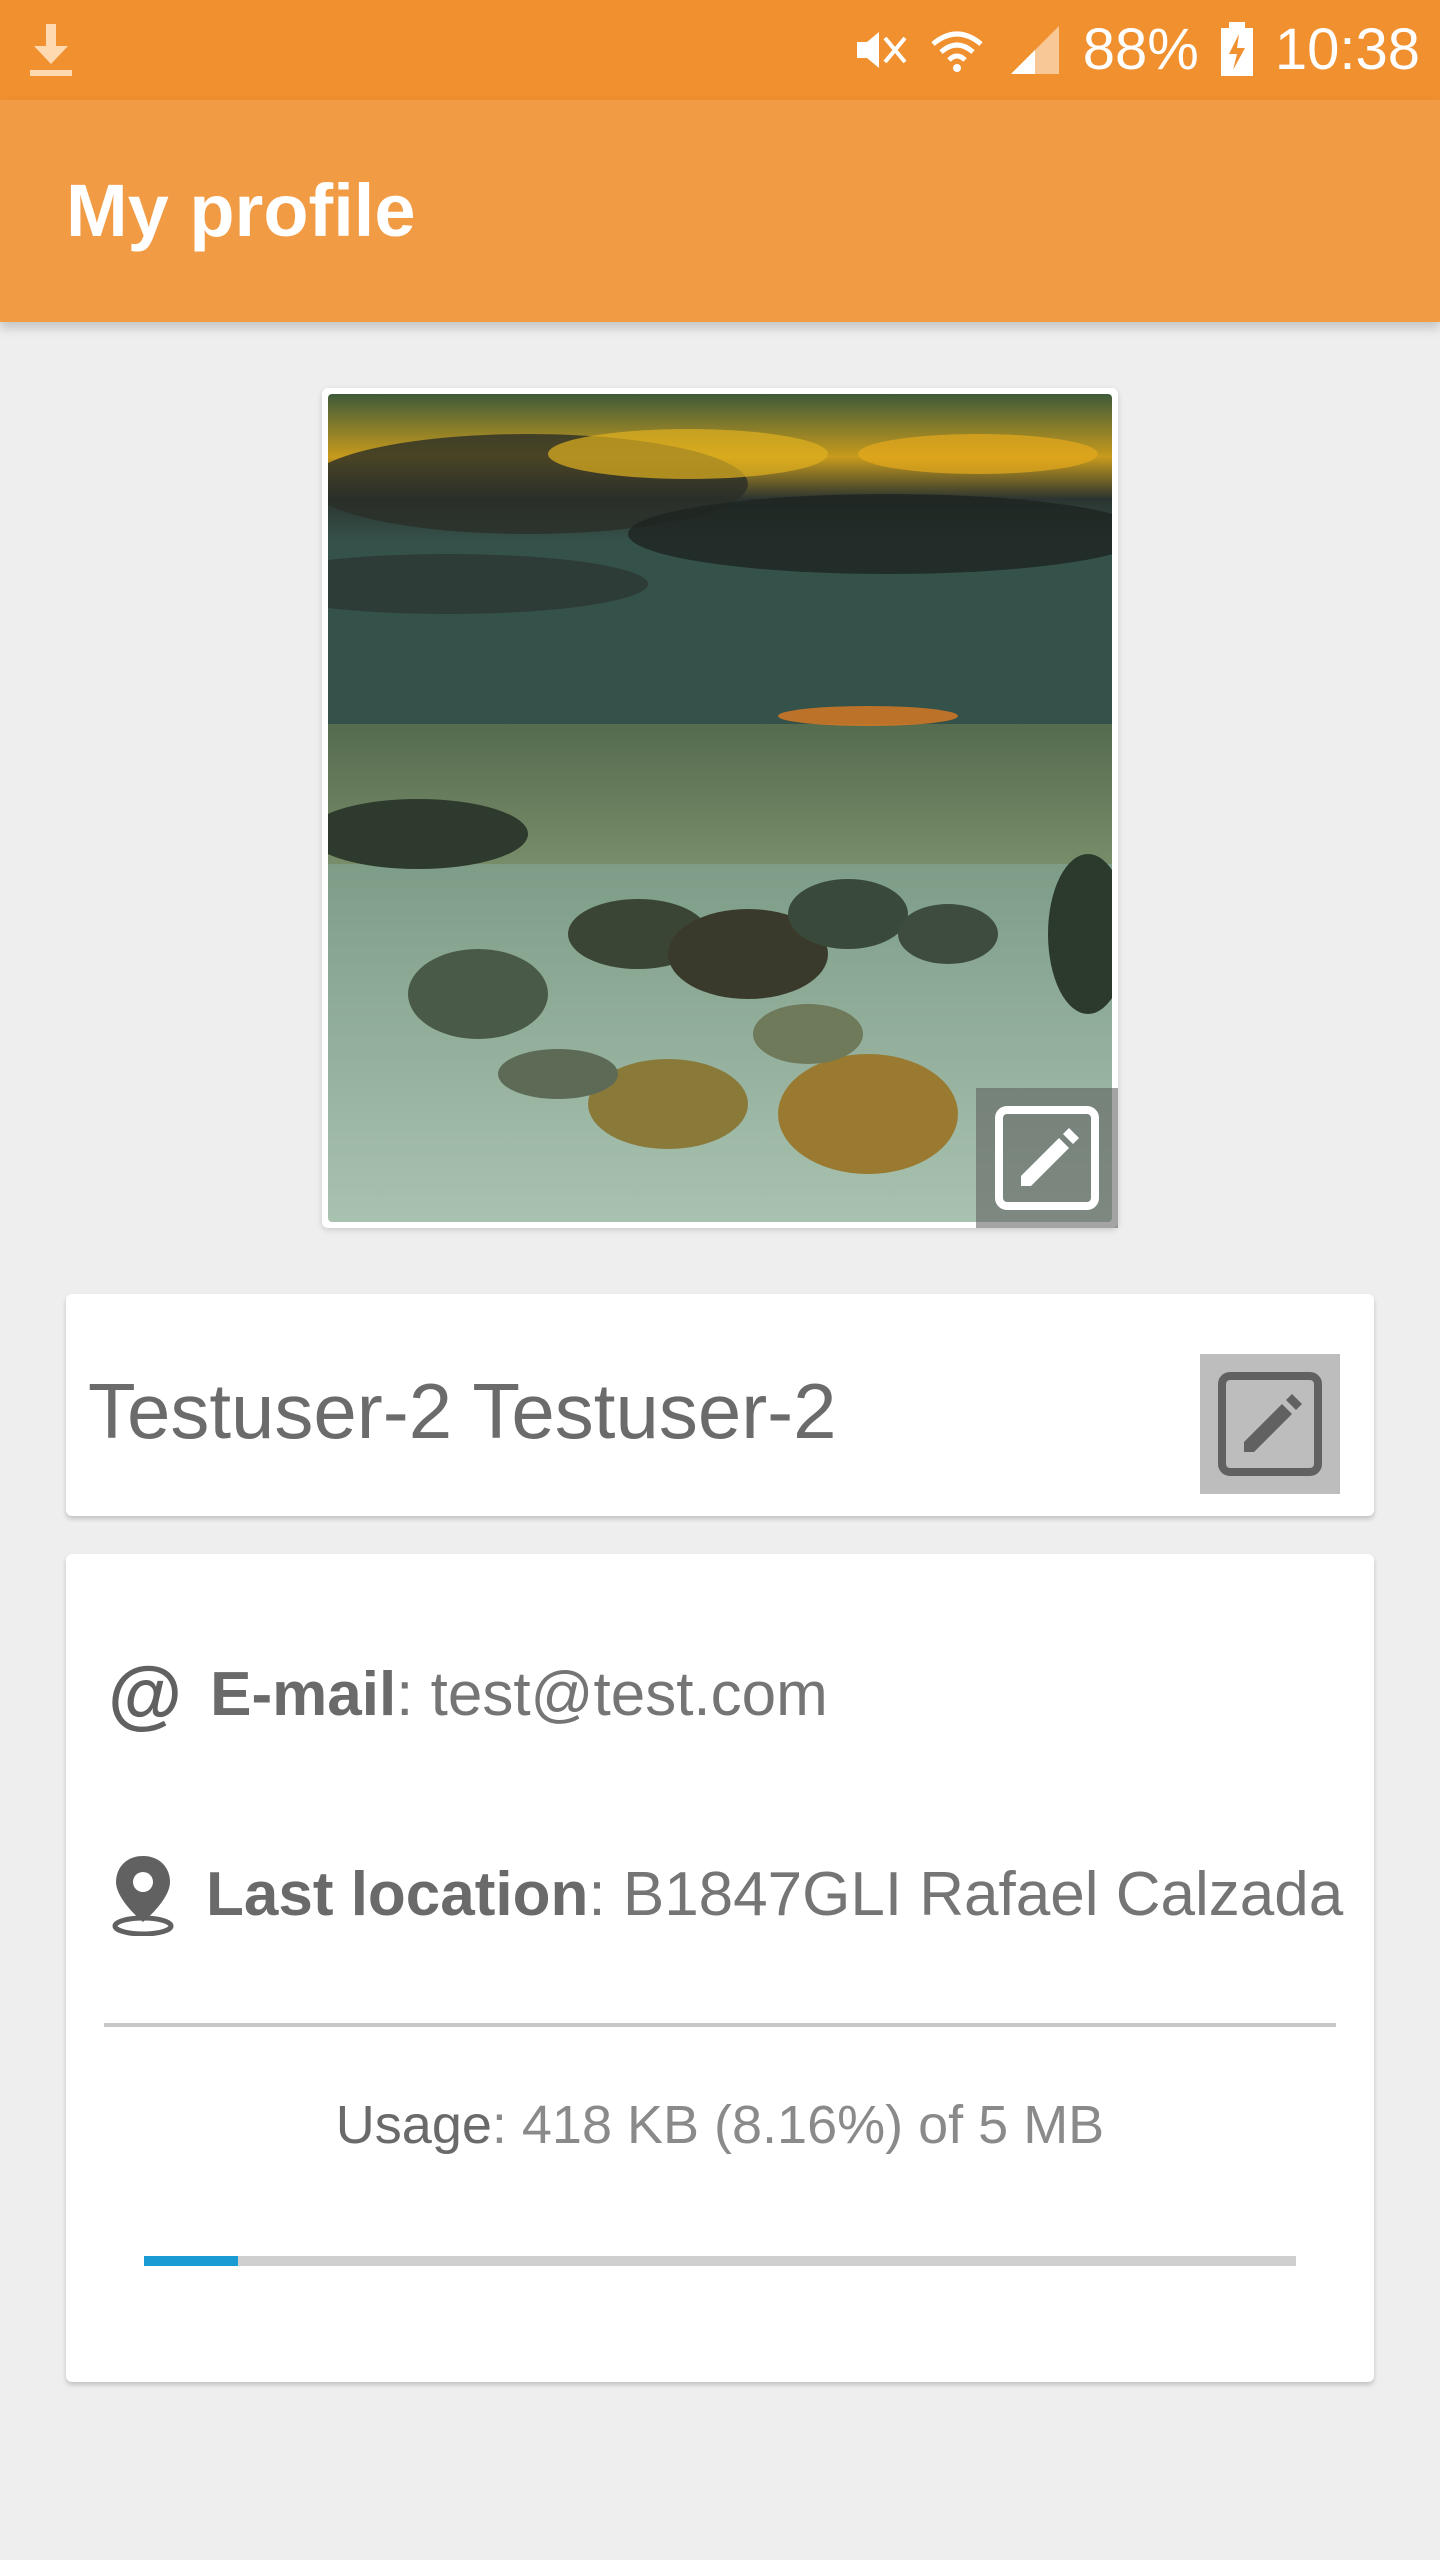 This screenshot has height=2560, width=1440. What do you see at coordinates (413, 2125) in the screenshot?
I see `usage-label: Usage` at bounding box center [413, 2125].